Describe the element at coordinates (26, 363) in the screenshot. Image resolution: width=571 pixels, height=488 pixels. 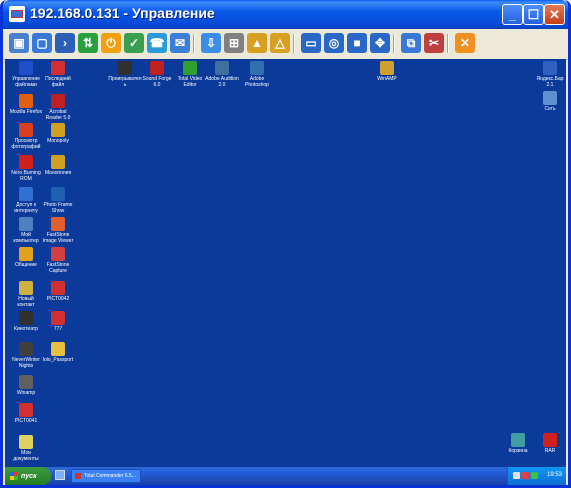
I see `desktop-icon-label: NeverWinter Nights` at that location.